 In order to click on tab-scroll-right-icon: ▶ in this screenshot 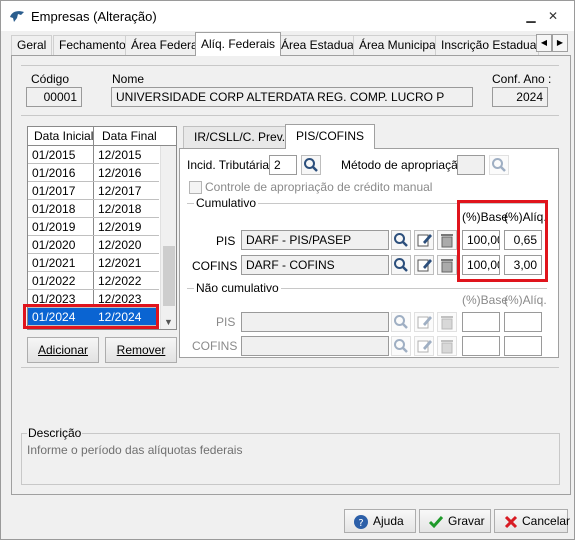, I will do `click(560, 43)`.